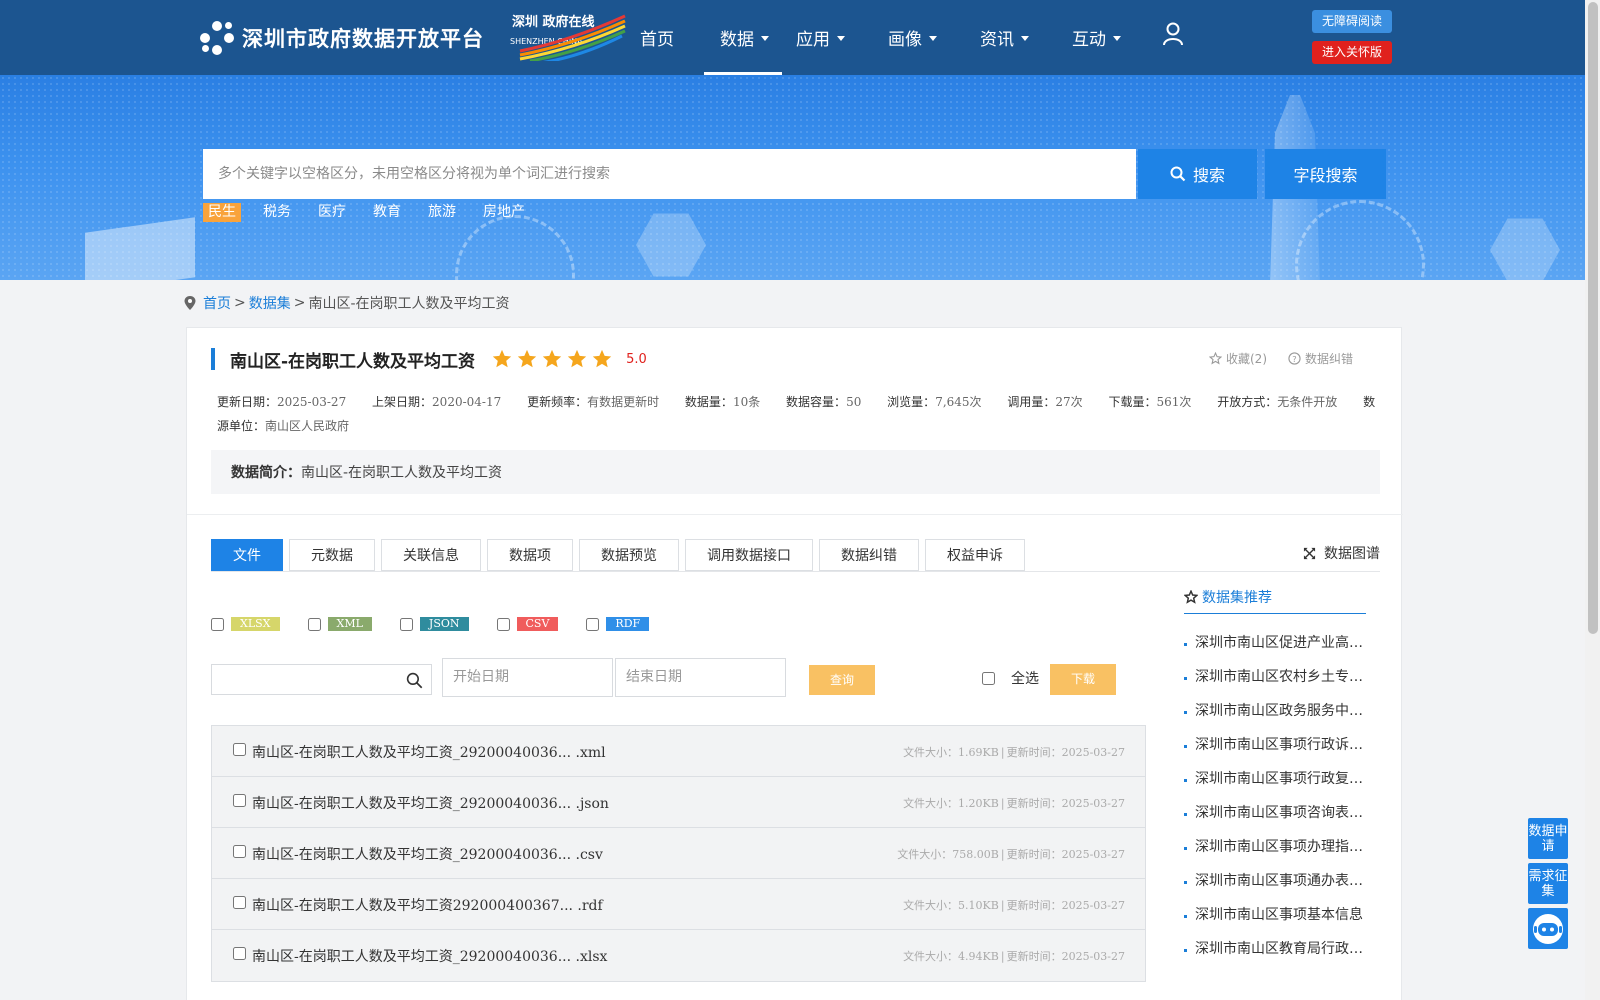  Describe the element at coordinates (618, 624) in the screenshot. I see `format-filter-rdf: RDF` at that location.